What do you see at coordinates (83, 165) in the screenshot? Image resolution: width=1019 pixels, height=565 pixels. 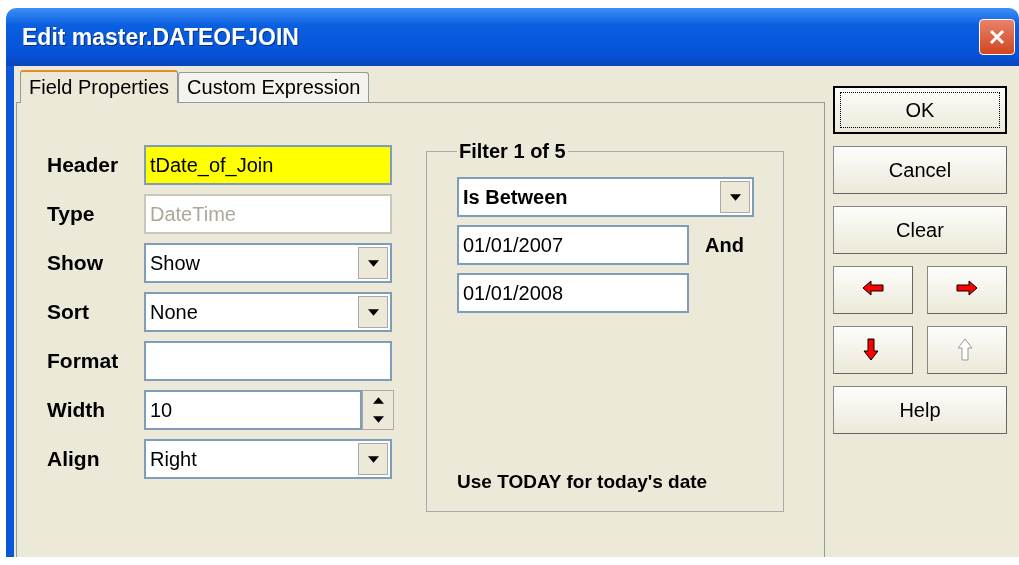 I see `field-label: Header` at bounding box center [83, 165].